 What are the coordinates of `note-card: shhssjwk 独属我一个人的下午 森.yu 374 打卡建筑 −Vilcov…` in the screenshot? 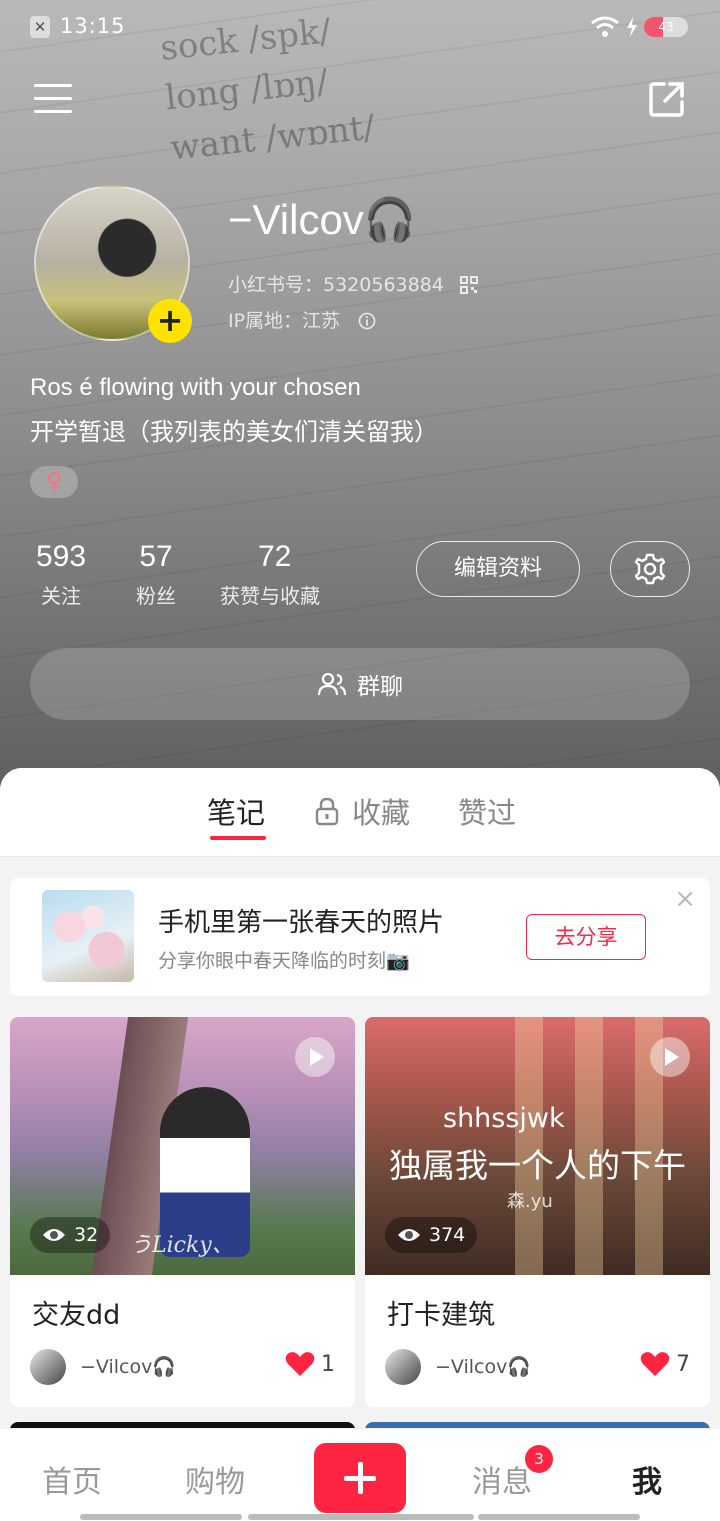 It's located at (537, 1212).